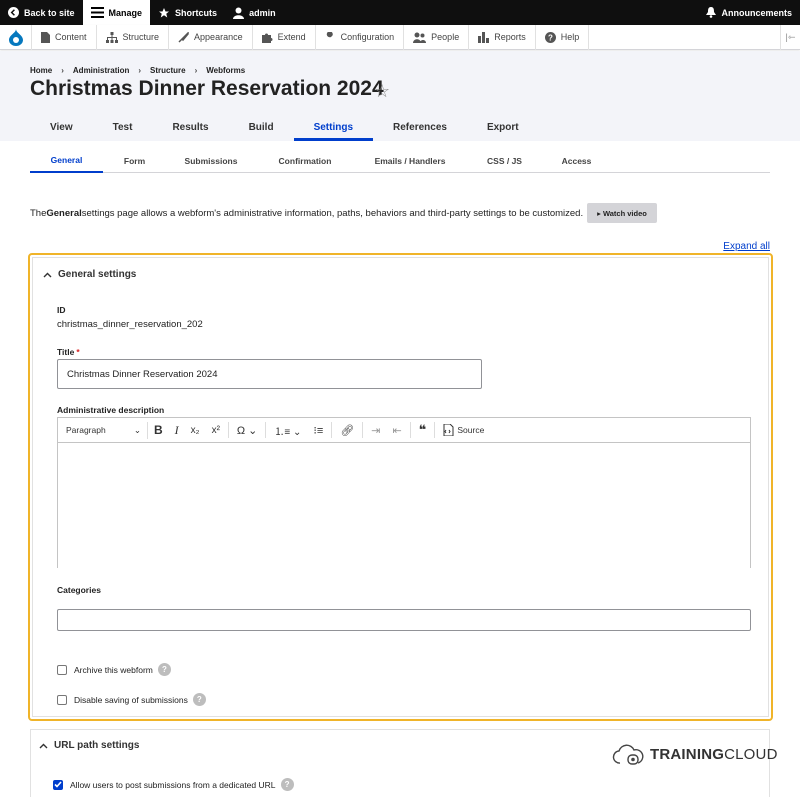 Image resolution: width=800 pixels, height=797 pixels. Describe the element at coordinates (211, 160) in the screenshot. I see `subtab-submissions: Submissions` at that location.